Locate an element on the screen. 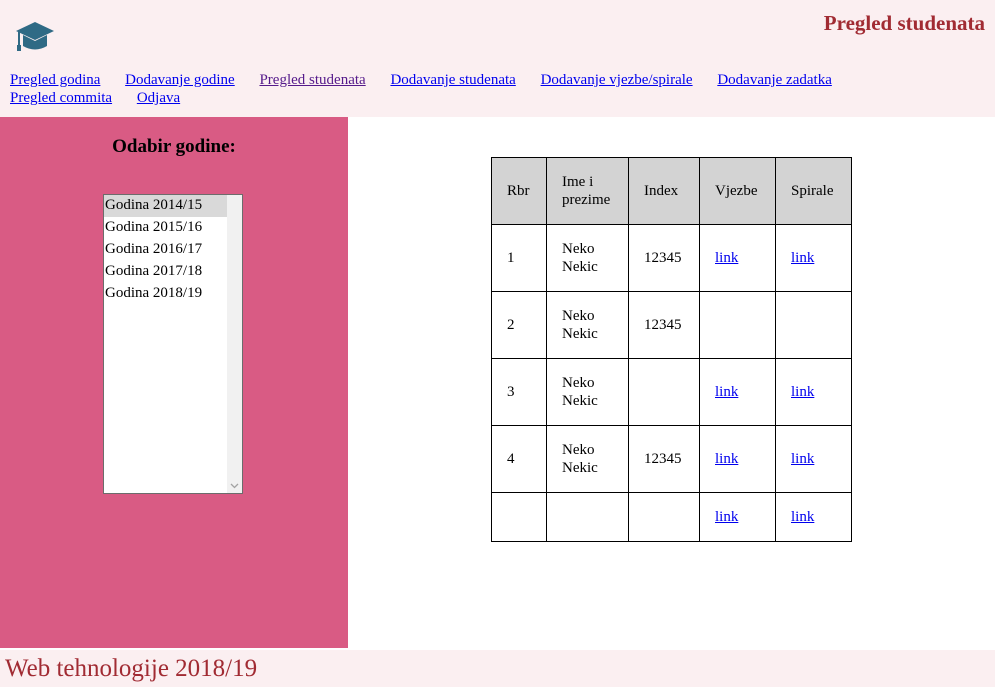 The width and height of the screenshot is (995, 687). nav-link-pregled-godina: Pregled godina is located at coordinates (55, 80).